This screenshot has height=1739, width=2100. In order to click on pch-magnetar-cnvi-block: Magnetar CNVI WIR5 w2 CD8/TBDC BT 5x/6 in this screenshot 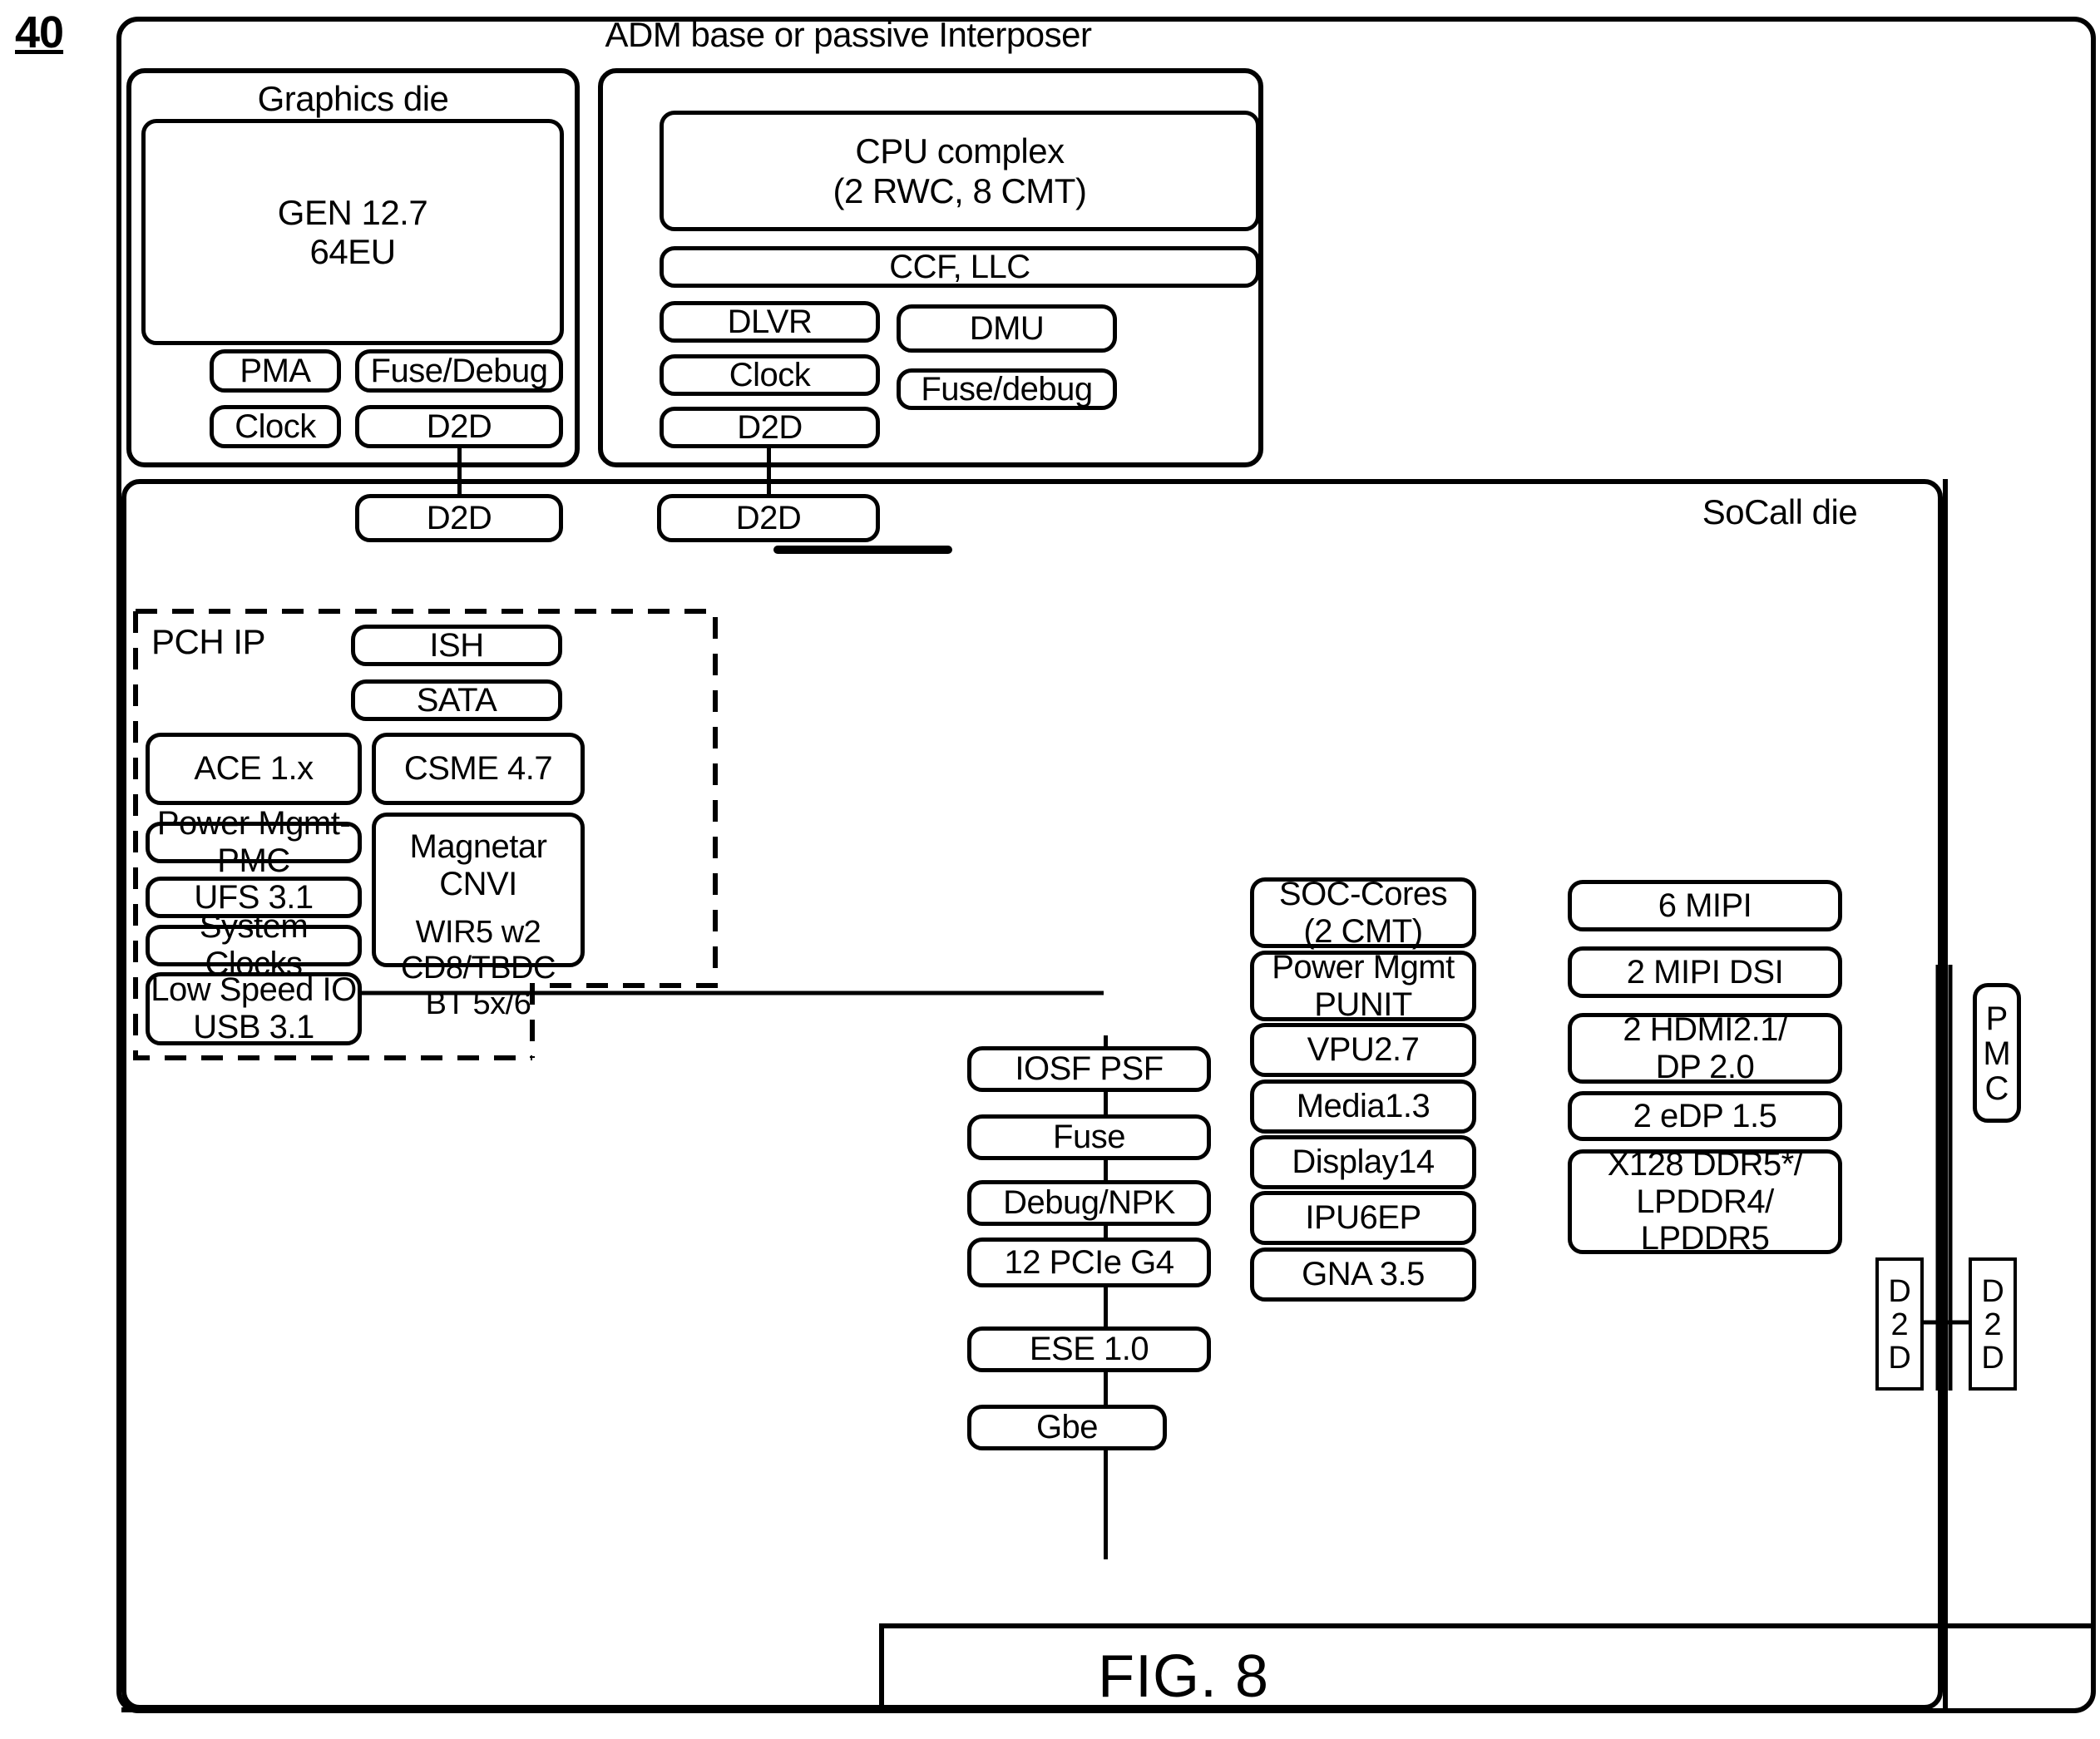, I will do `click(478, 917)`.